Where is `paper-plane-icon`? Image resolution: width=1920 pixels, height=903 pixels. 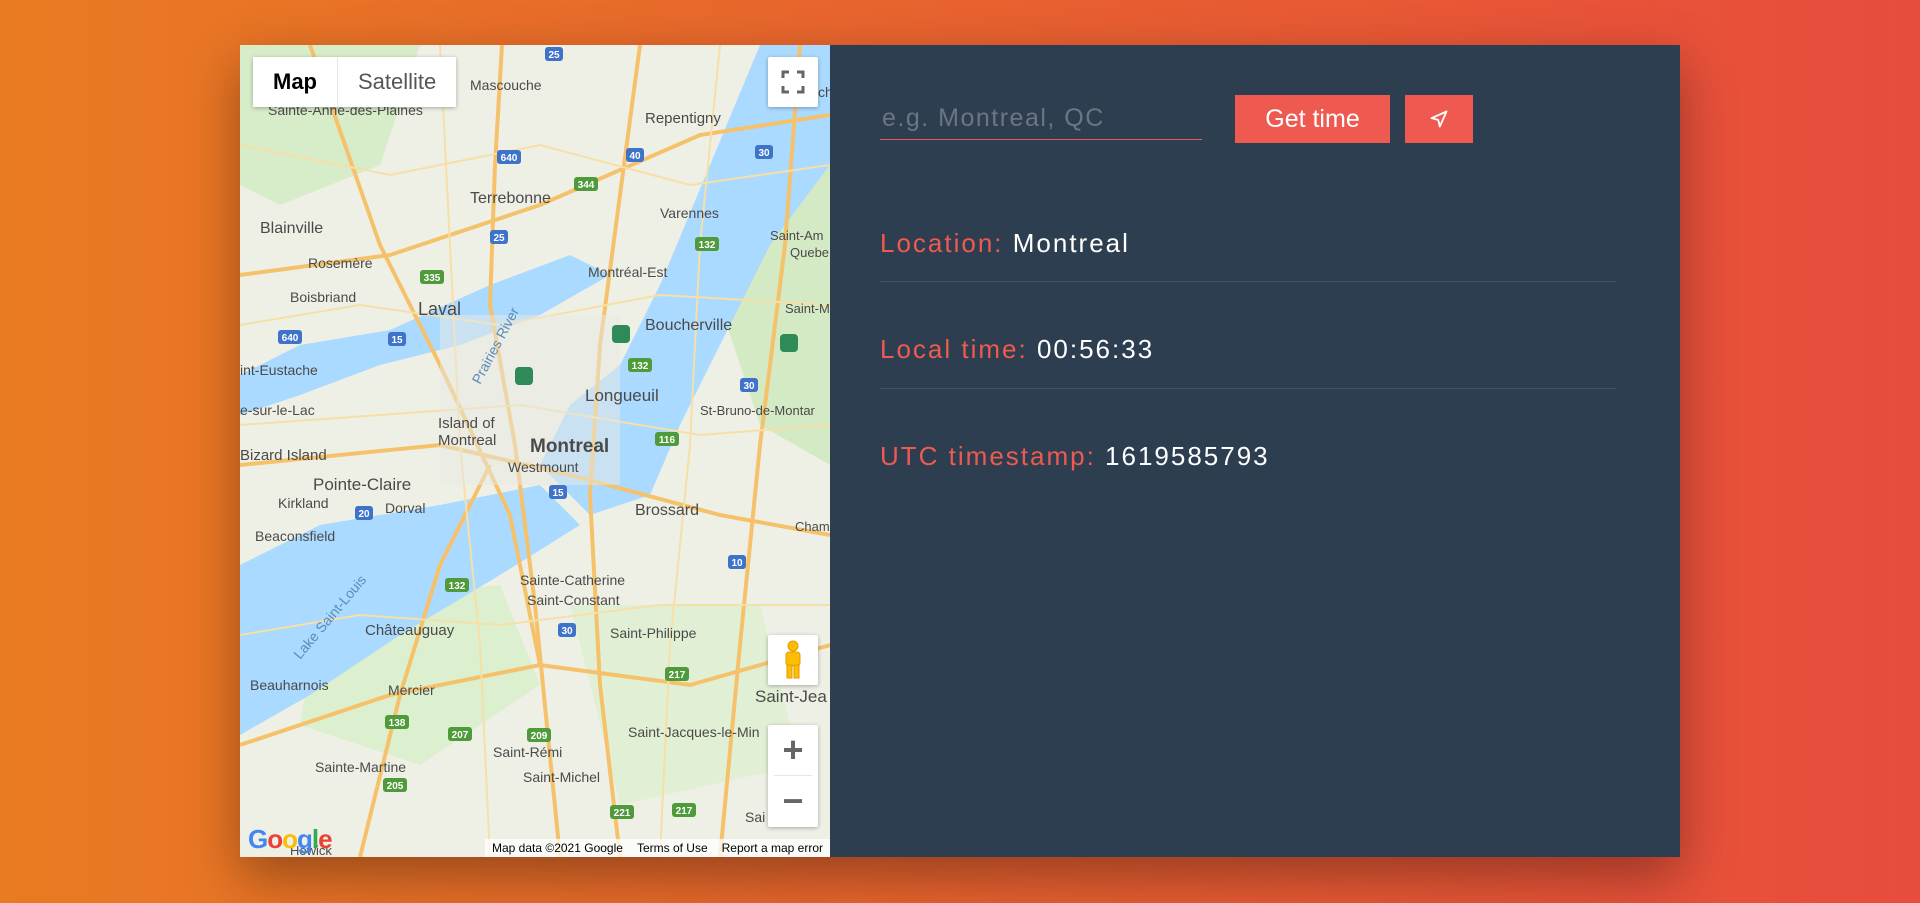
paper-plane-icon is located at coordinates (1439, 119).